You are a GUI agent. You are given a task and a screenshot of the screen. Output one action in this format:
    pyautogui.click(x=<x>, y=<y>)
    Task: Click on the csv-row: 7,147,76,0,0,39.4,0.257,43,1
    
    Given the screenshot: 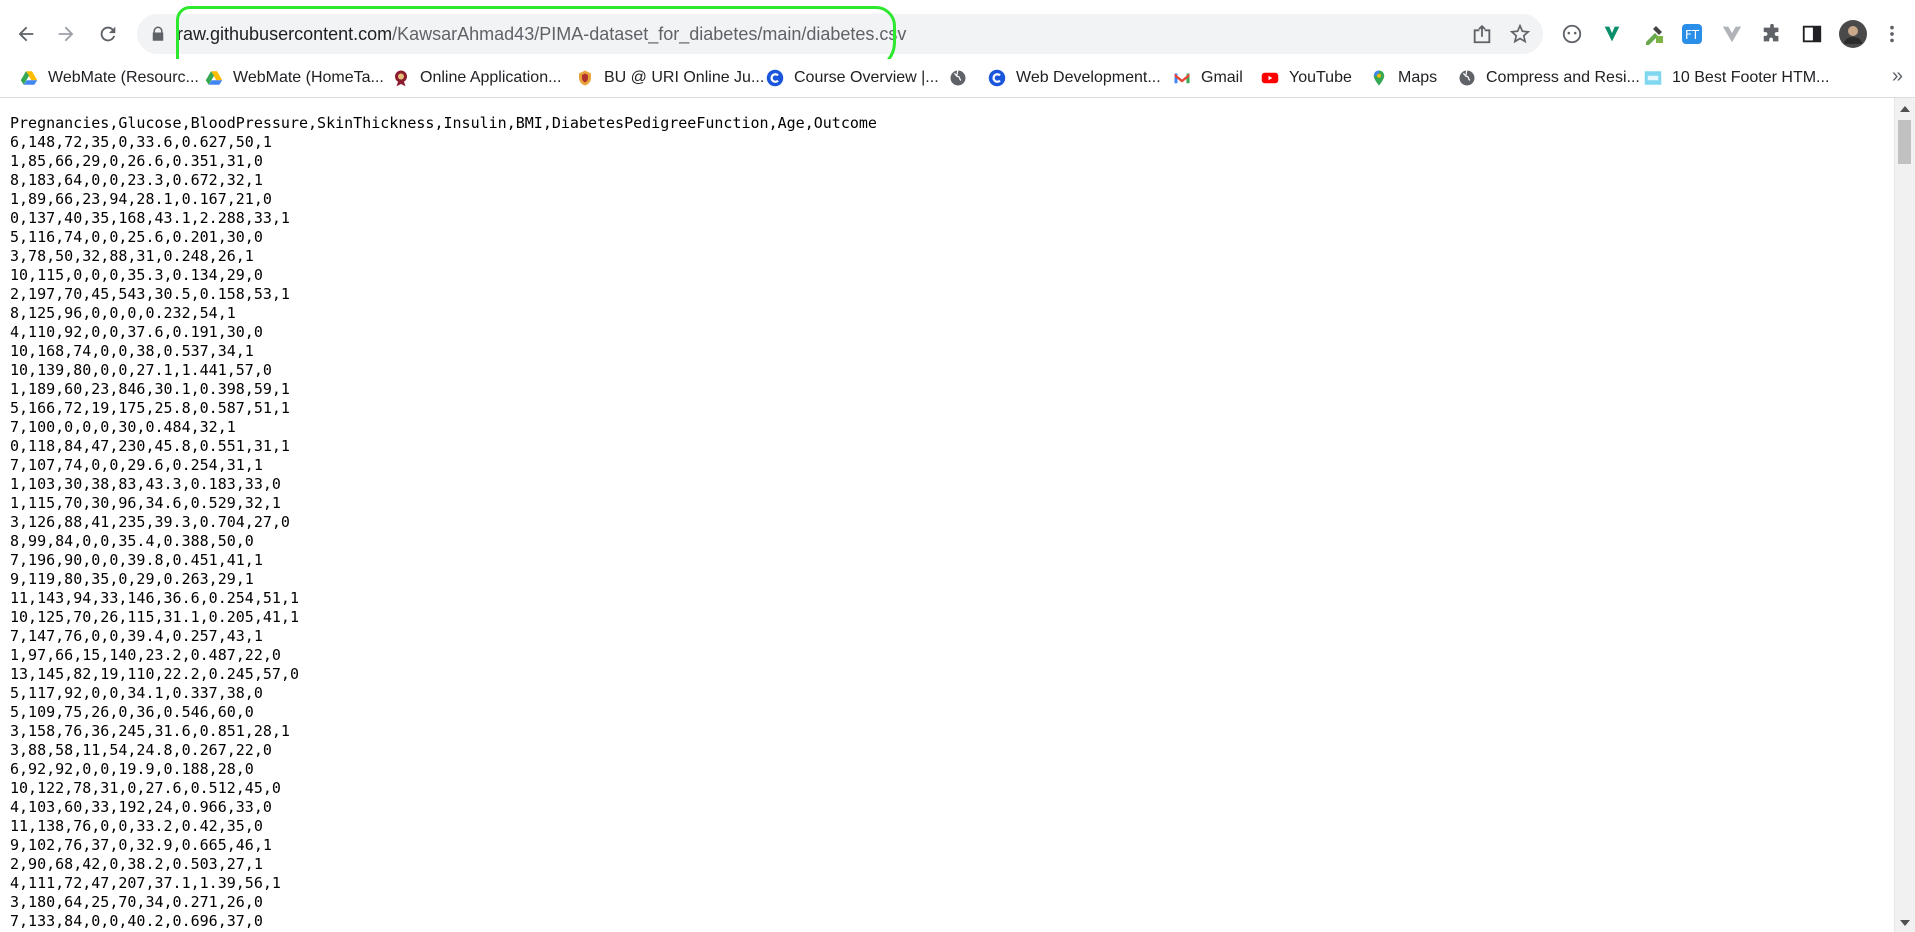 What is the action you would take?
    pyautogui.click(x=136, y=636)
    